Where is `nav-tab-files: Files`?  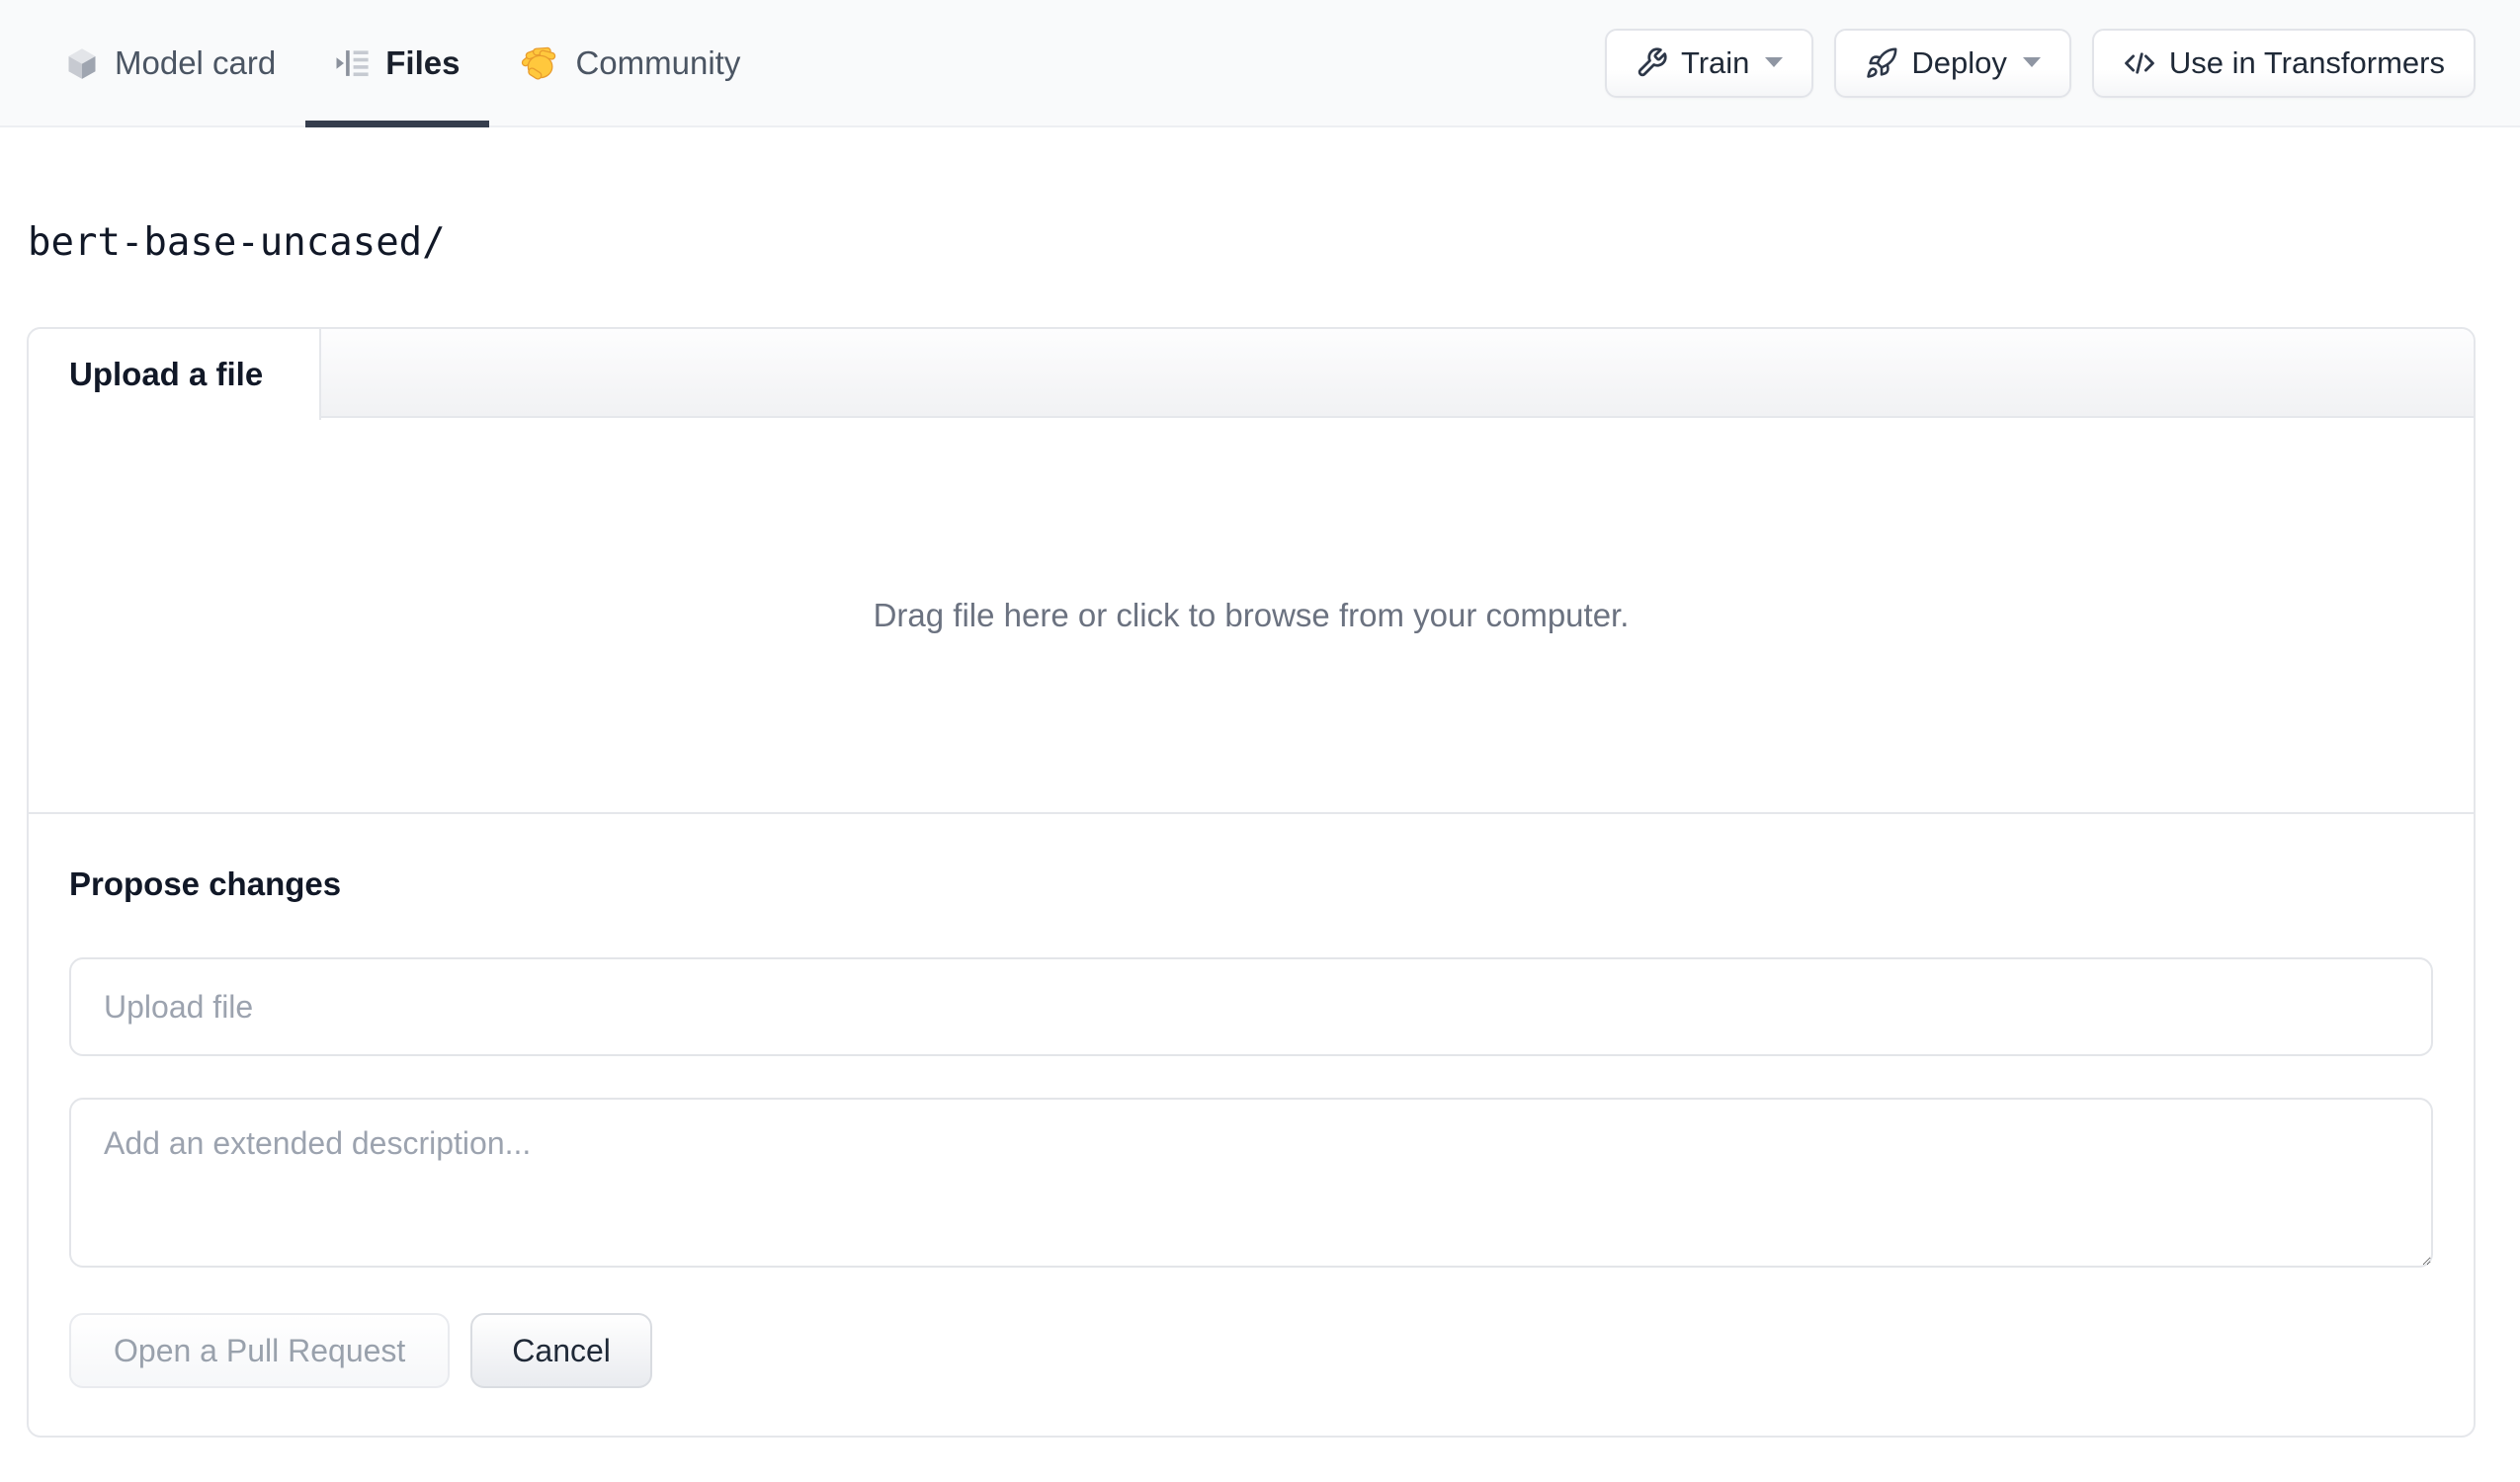 nav-tab-files: Files is located at coordinates (397, 63).